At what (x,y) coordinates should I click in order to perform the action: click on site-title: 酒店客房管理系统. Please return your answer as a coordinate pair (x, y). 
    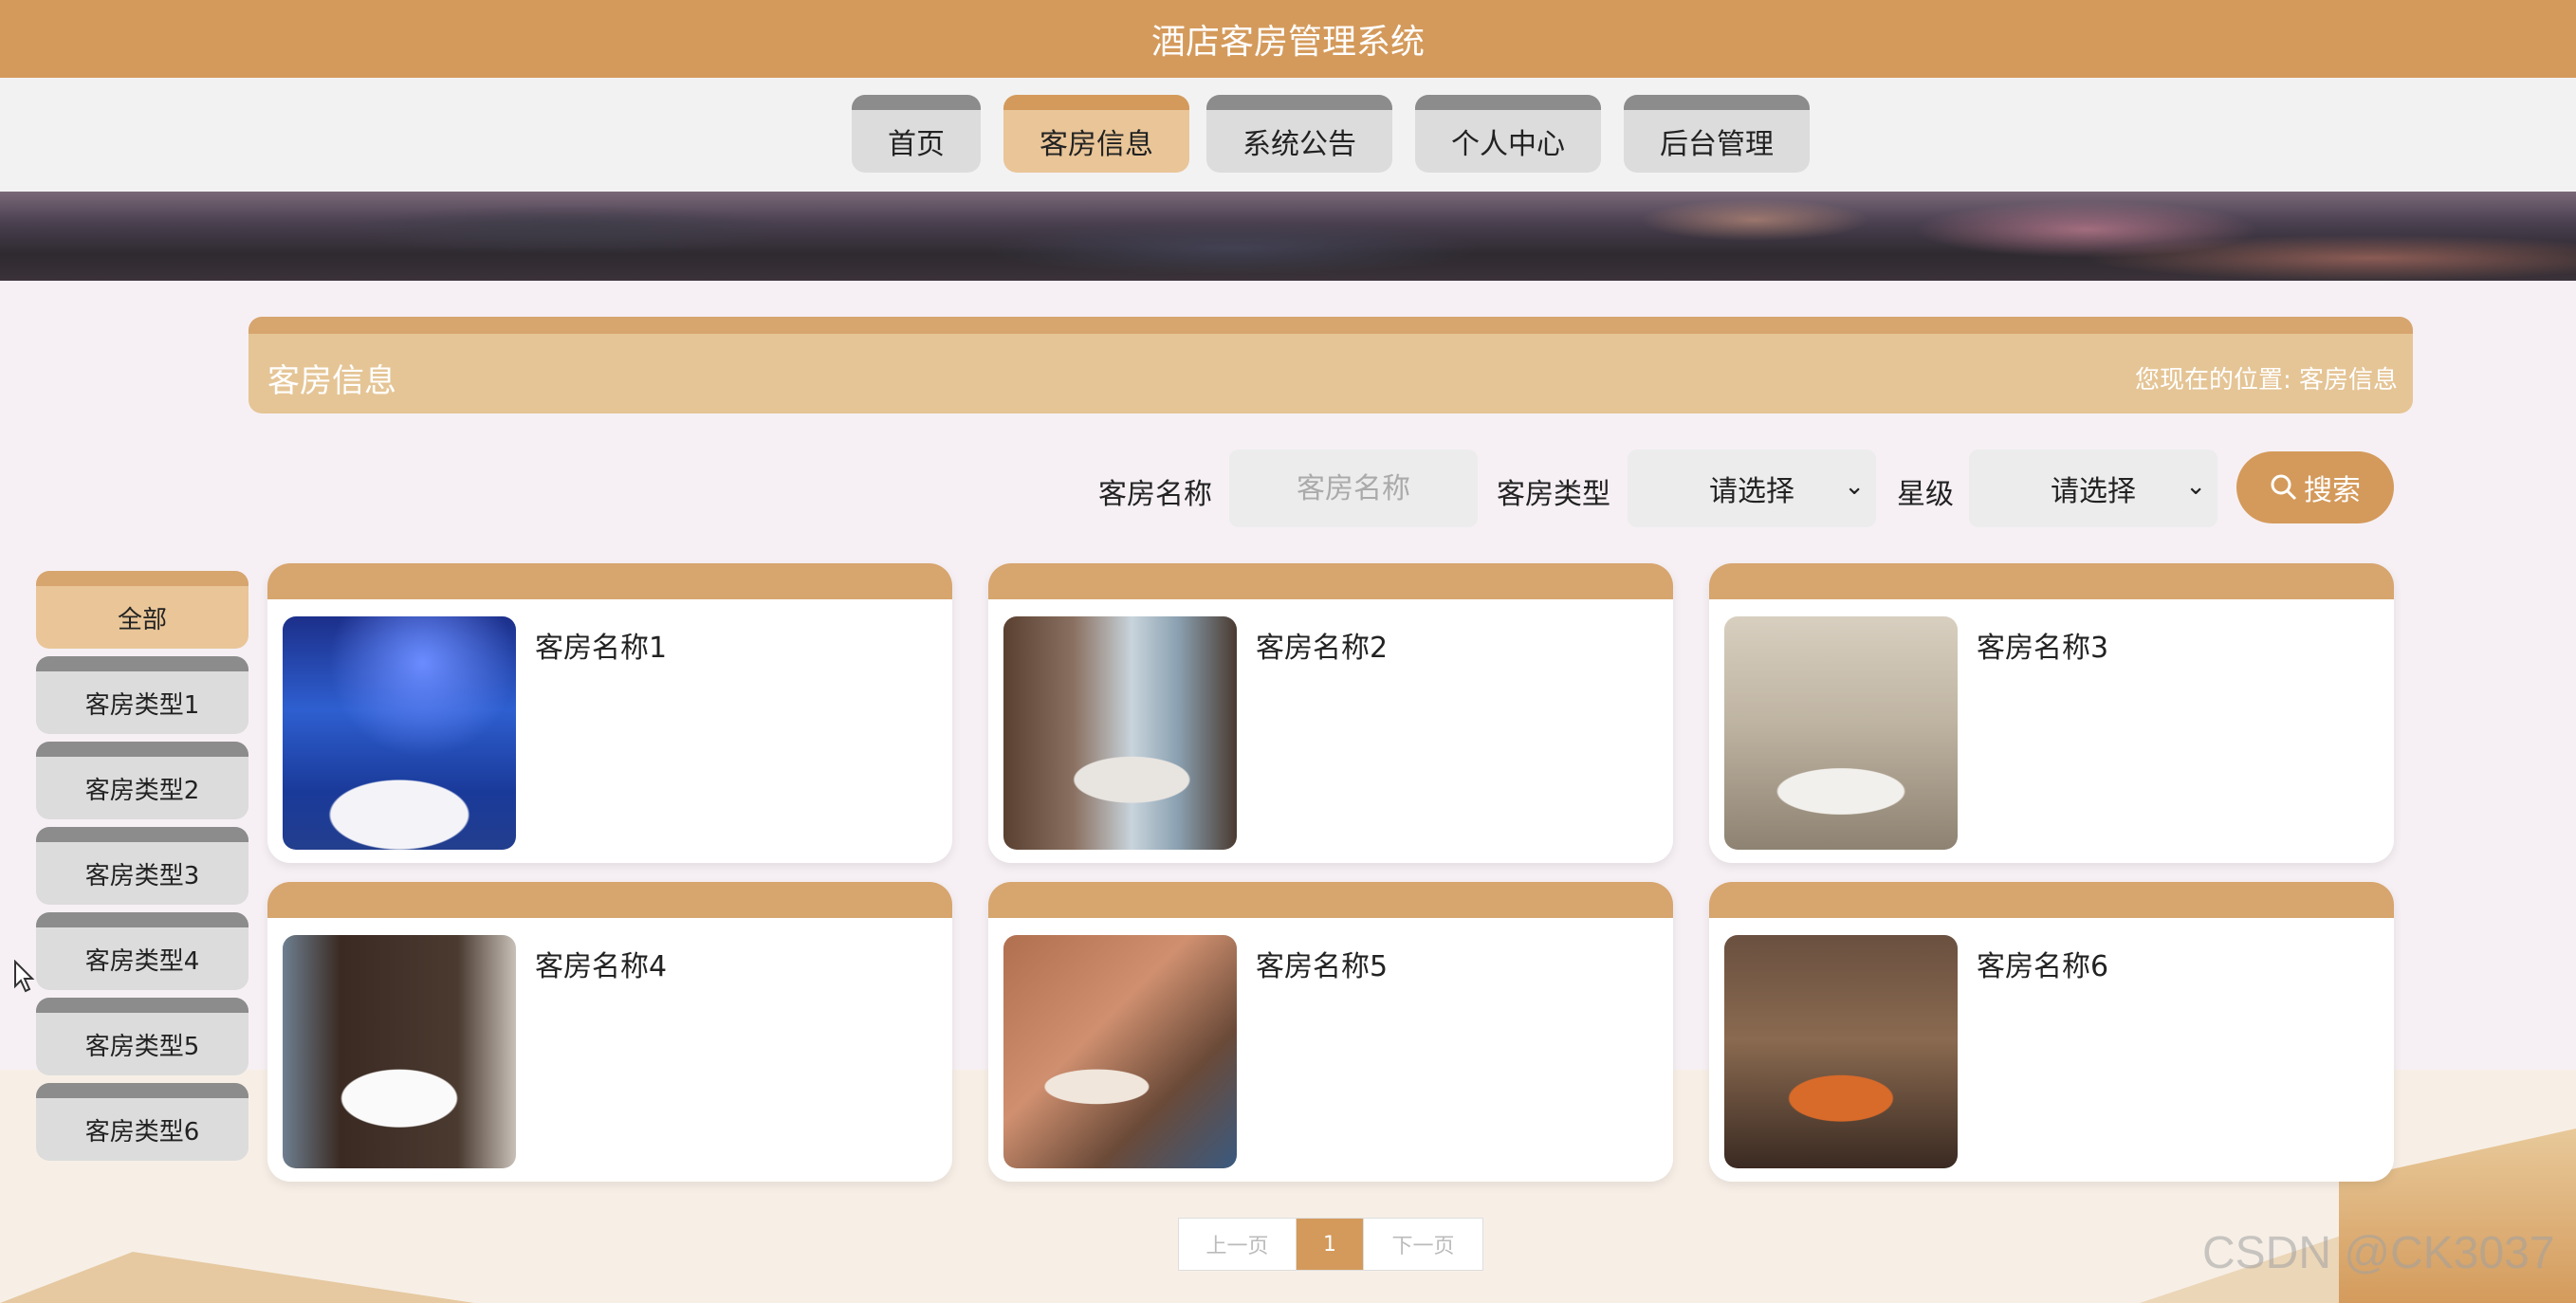
    Looking at the image, I should click on (1287, 42).